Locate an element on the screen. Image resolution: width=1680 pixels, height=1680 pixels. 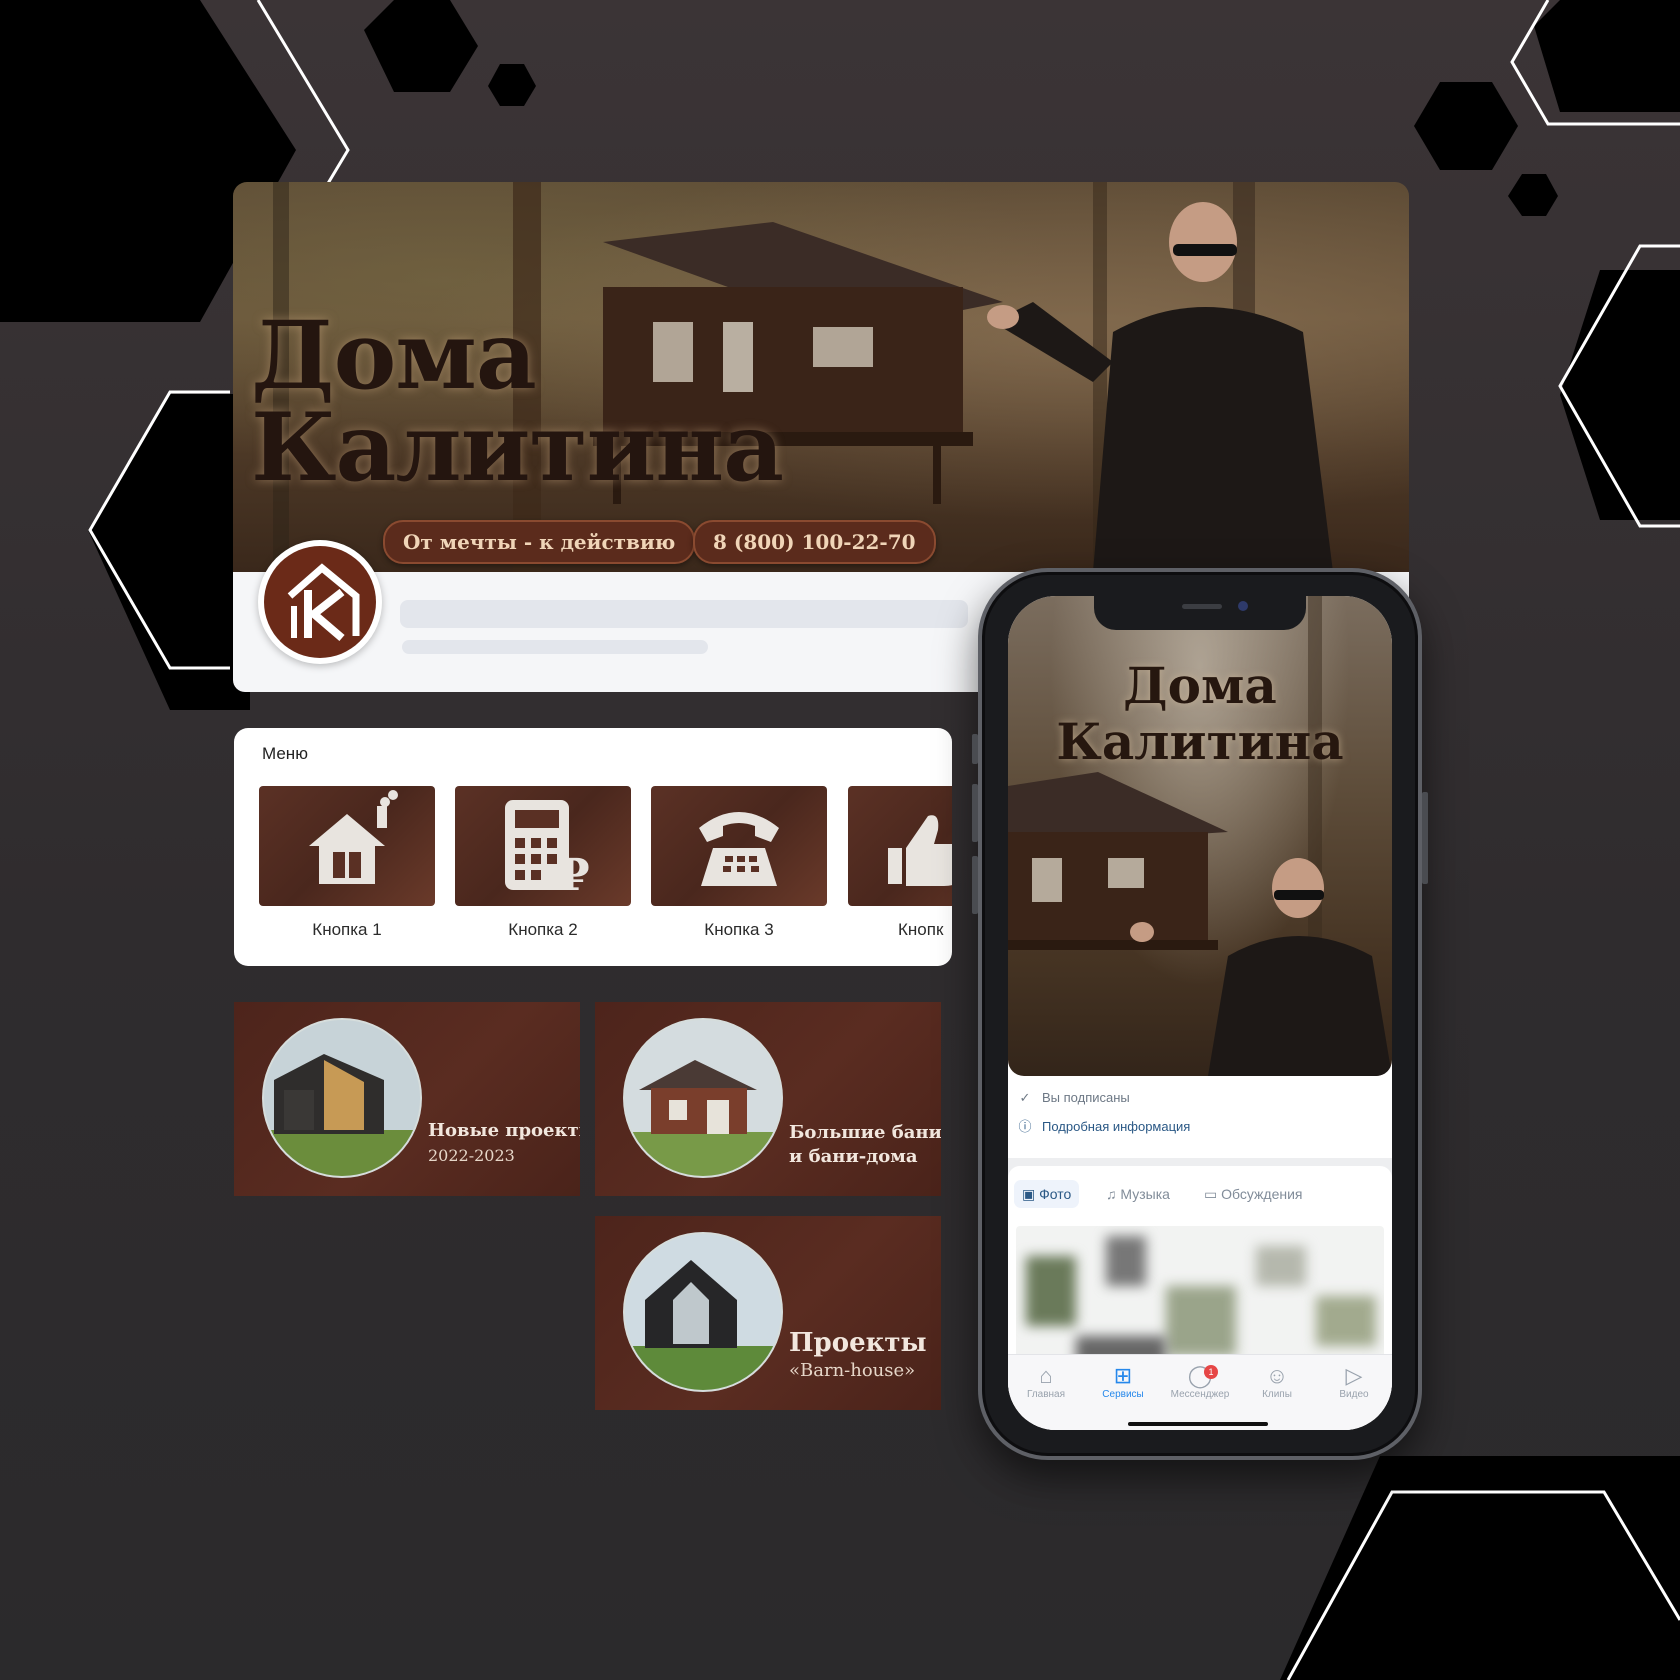
telephone-icon is located at coordinates (739, 849).